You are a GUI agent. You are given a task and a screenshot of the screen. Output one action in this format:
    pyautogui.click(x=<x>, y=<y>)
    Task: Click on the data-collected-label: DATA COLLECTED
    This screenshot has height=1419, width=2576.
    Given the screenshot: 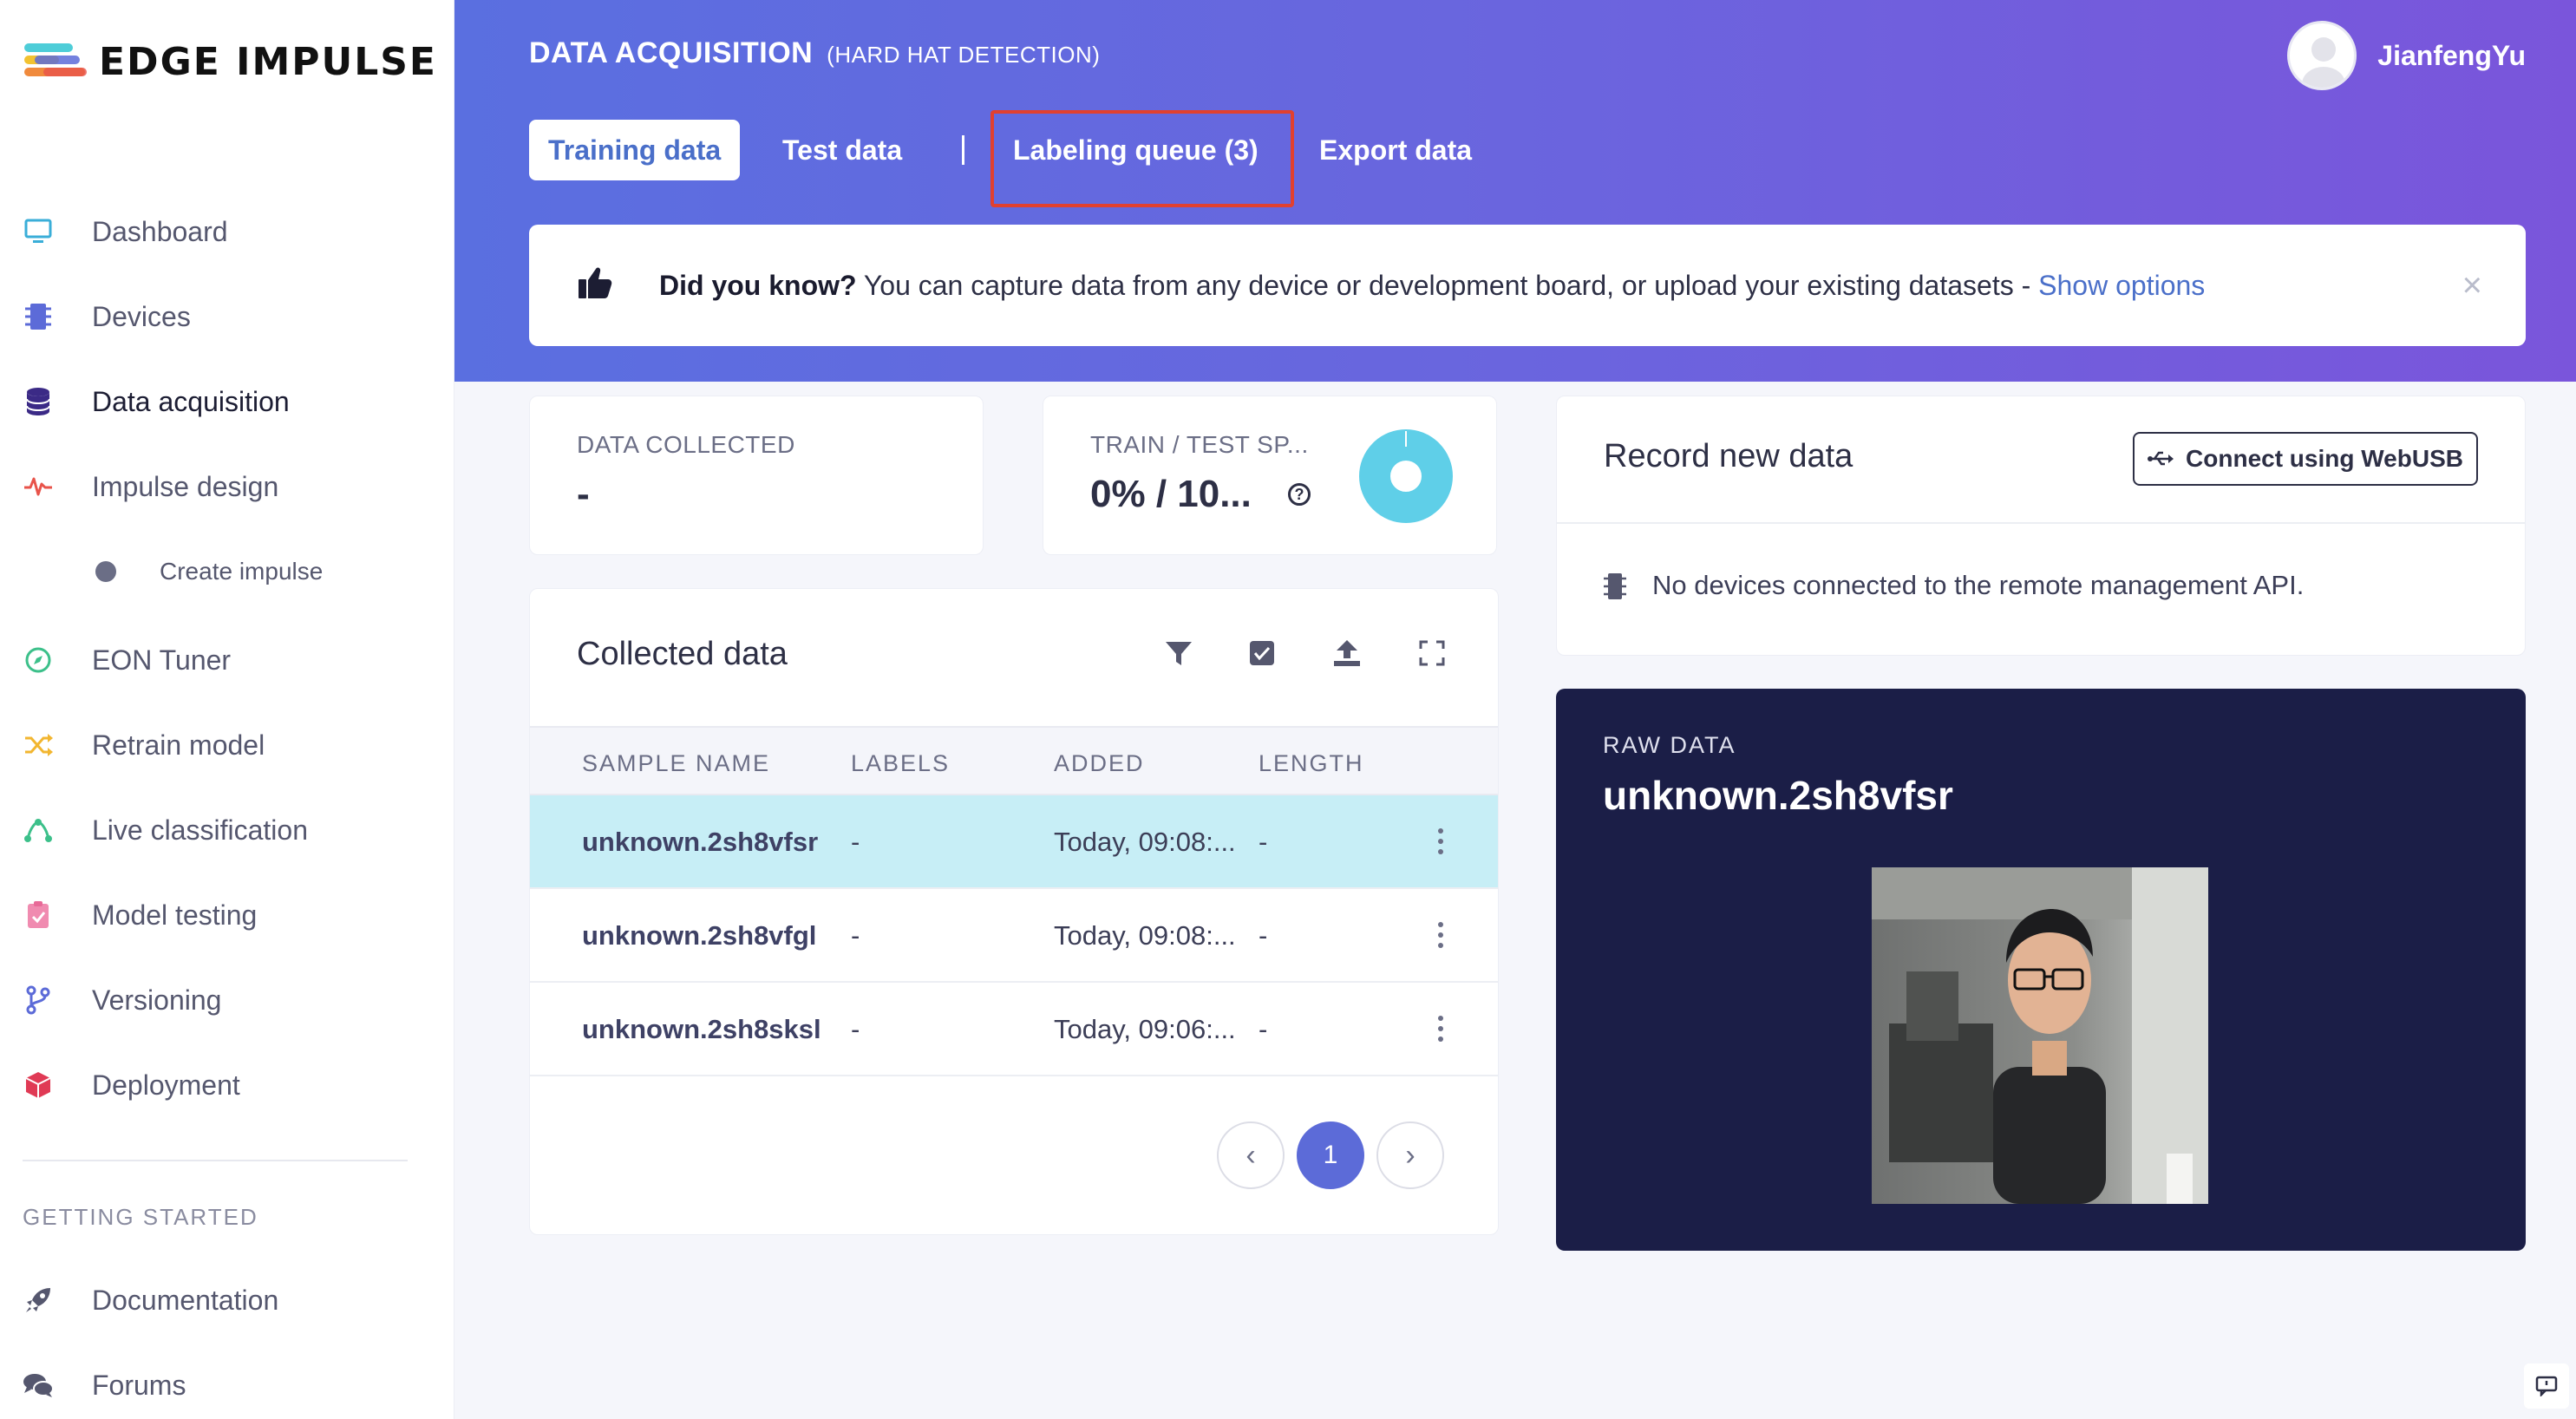 What is the action you would take?
    pyautogui.click(x=686, y=445)
    